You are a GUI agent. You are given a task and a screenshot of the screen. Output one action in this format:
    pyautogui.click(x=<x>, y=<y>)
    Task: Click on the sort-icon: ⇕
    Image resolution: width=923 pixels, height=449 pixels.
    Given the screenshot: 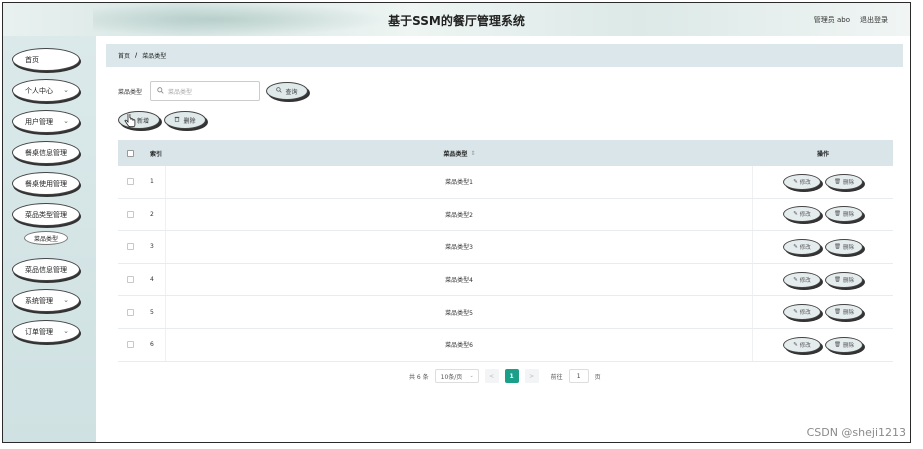 What is the action you would take?
    pyautogui.click(x=472, y=153)
    